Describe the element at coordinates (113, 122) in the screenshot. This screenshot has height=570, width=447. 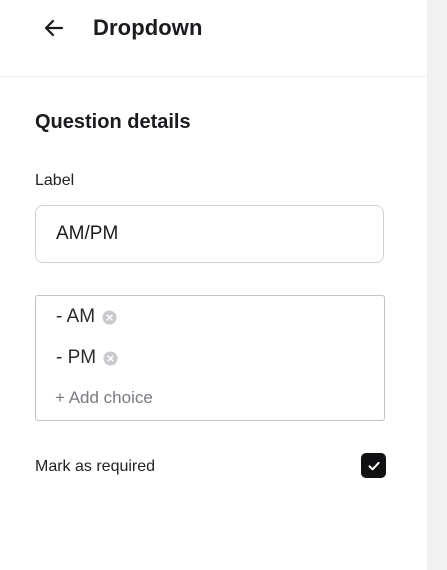
I see `section-title: Question details` at that location.